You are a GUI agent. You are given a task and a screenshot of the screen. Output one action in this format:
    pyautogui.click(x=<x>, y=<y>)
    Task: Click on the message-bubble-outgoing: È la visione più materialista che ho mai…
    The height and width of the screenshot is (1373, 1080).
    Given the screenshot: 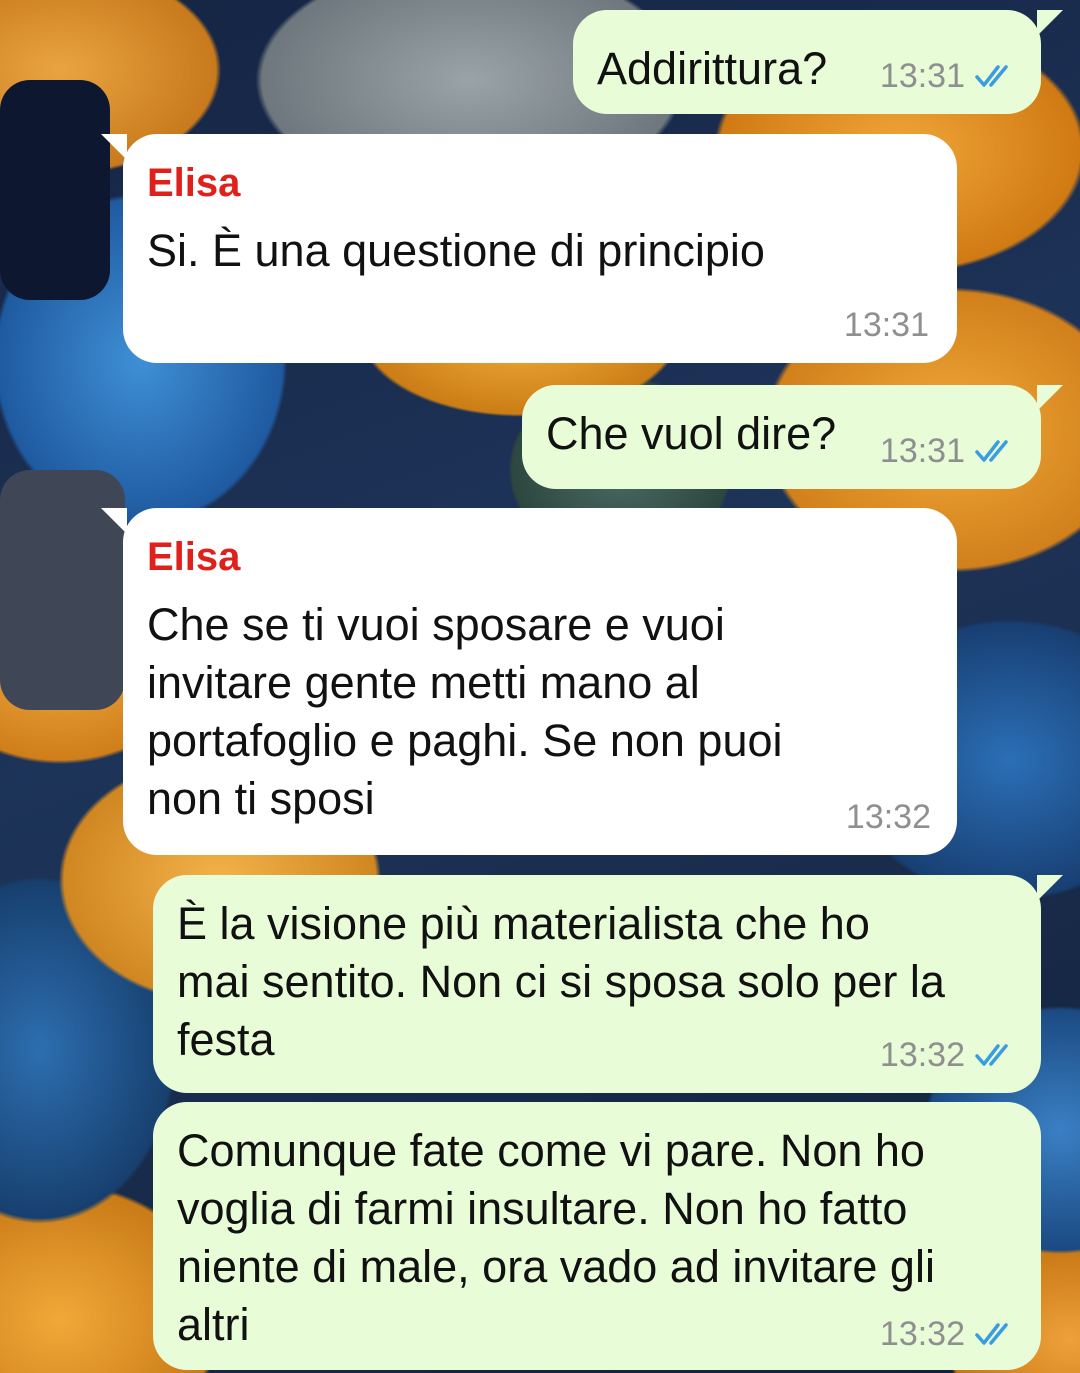 What is the action you would take?
    pyautogui.click(x=608, y=984)
    